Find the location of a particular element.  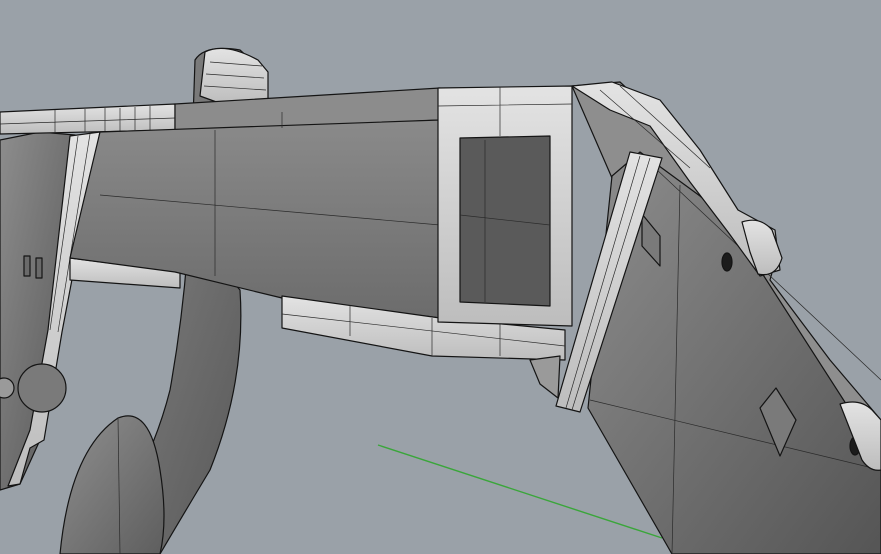

left-side-plate is located at coordinates (50, 311).